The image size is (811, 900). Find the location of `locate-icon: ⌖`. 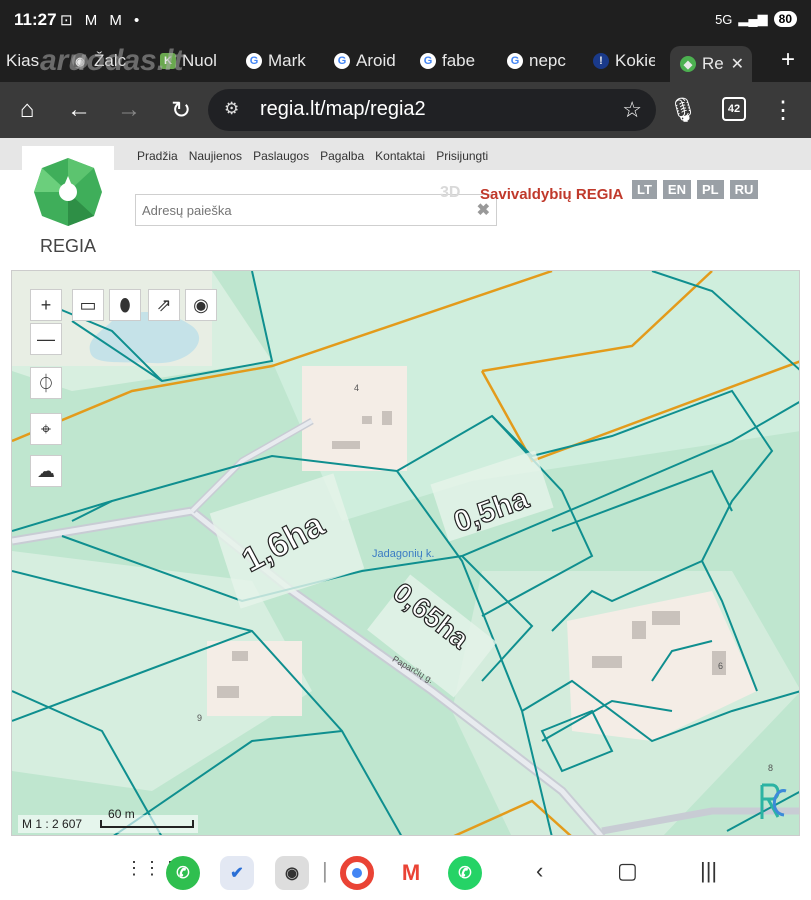

locate-icon: ⌖ is located at coordinates (46, 429).